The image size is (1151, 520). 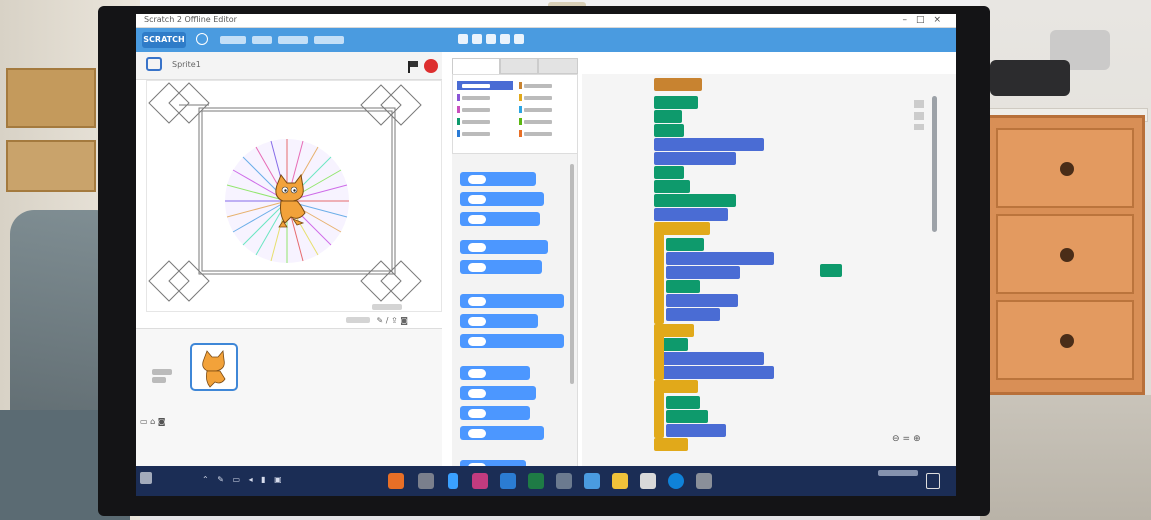 I want to click on system-tray-icons: ⌃ ✎ ▭ ◂ ▮ ▣, so click(x=243, y=479).